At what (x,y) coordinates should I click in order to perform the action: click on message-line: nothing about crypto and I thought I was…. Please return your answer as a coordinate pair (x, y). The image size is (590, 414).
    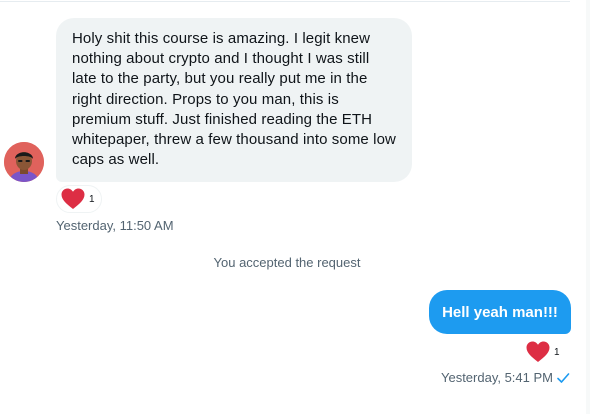
    Looking at the image, I should click on (221, 59).